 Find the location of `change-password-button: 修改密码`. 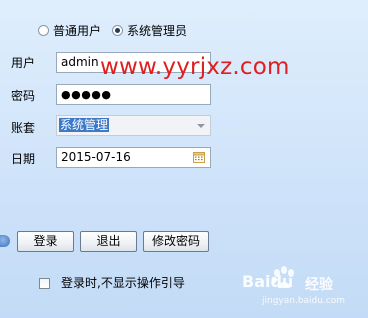

change-password-button: 修改密码 is located at coordinates (176, 241).